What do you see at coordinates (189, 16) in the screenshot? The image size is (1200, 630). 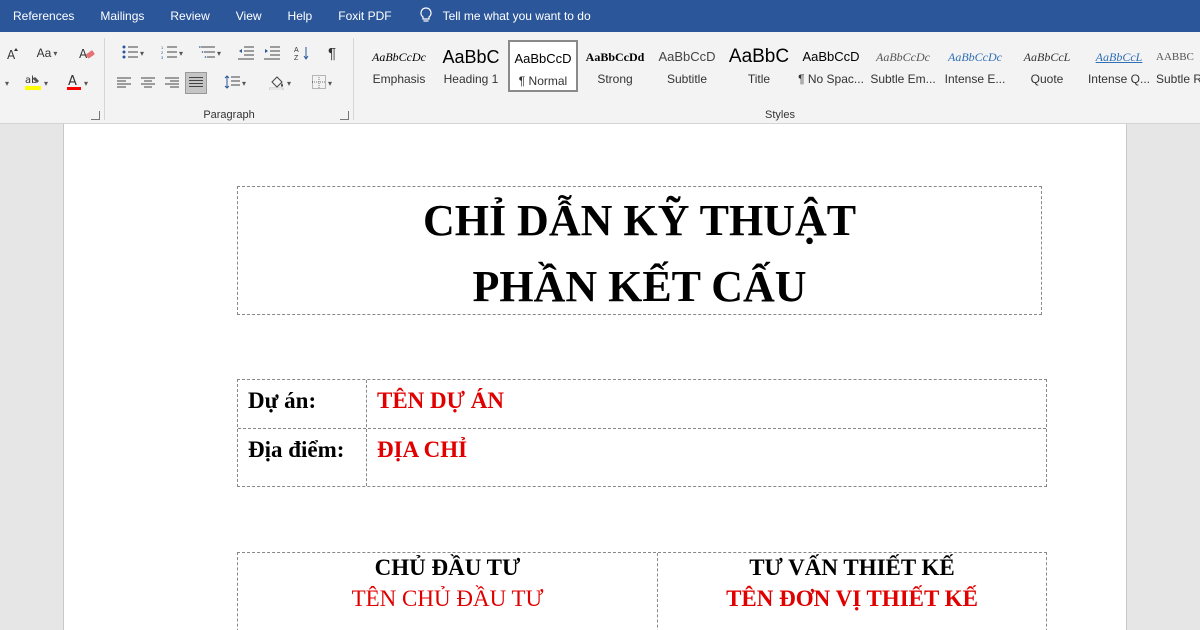 I see `tab-review: Review` at bounding box center [189, 16].